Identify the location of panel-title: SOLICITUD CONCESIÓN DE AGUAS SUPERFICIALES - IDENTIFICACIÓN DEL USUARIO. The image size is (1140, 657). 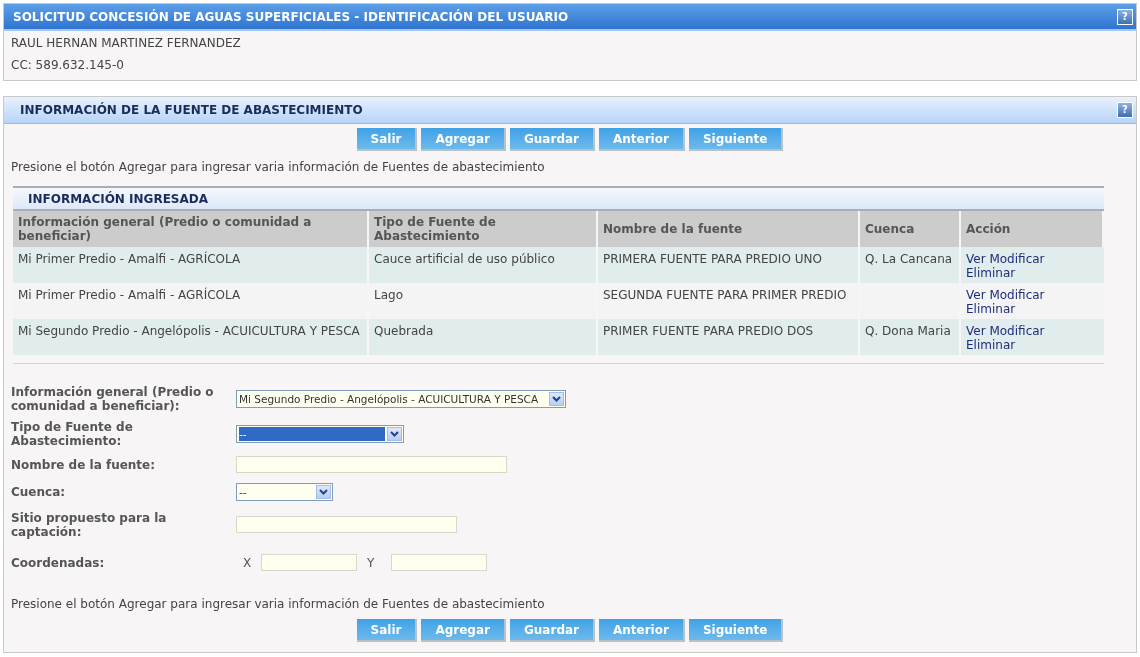
(291, 17).